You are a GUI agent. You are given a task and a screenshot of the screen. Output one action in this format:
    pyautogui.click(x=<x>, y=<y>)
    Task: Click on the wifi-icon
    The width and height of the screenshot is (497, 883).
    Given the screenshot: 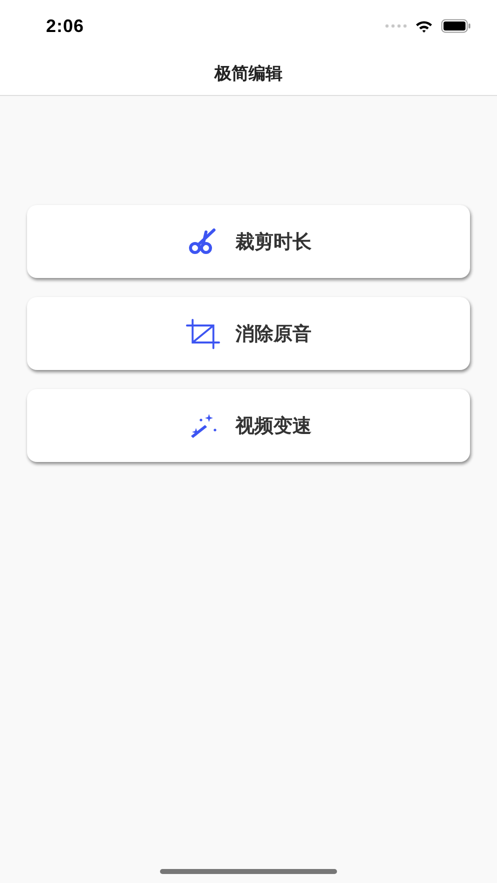 What is the action you would take?
    pyautogui.click(x=424, y=26)
    